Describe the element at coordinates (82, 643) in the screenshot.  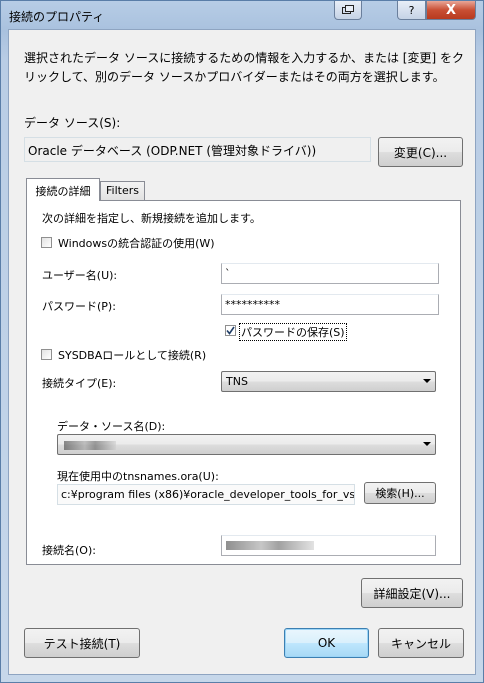
I see `test-connection-button: テスト接続(T)` at that location.